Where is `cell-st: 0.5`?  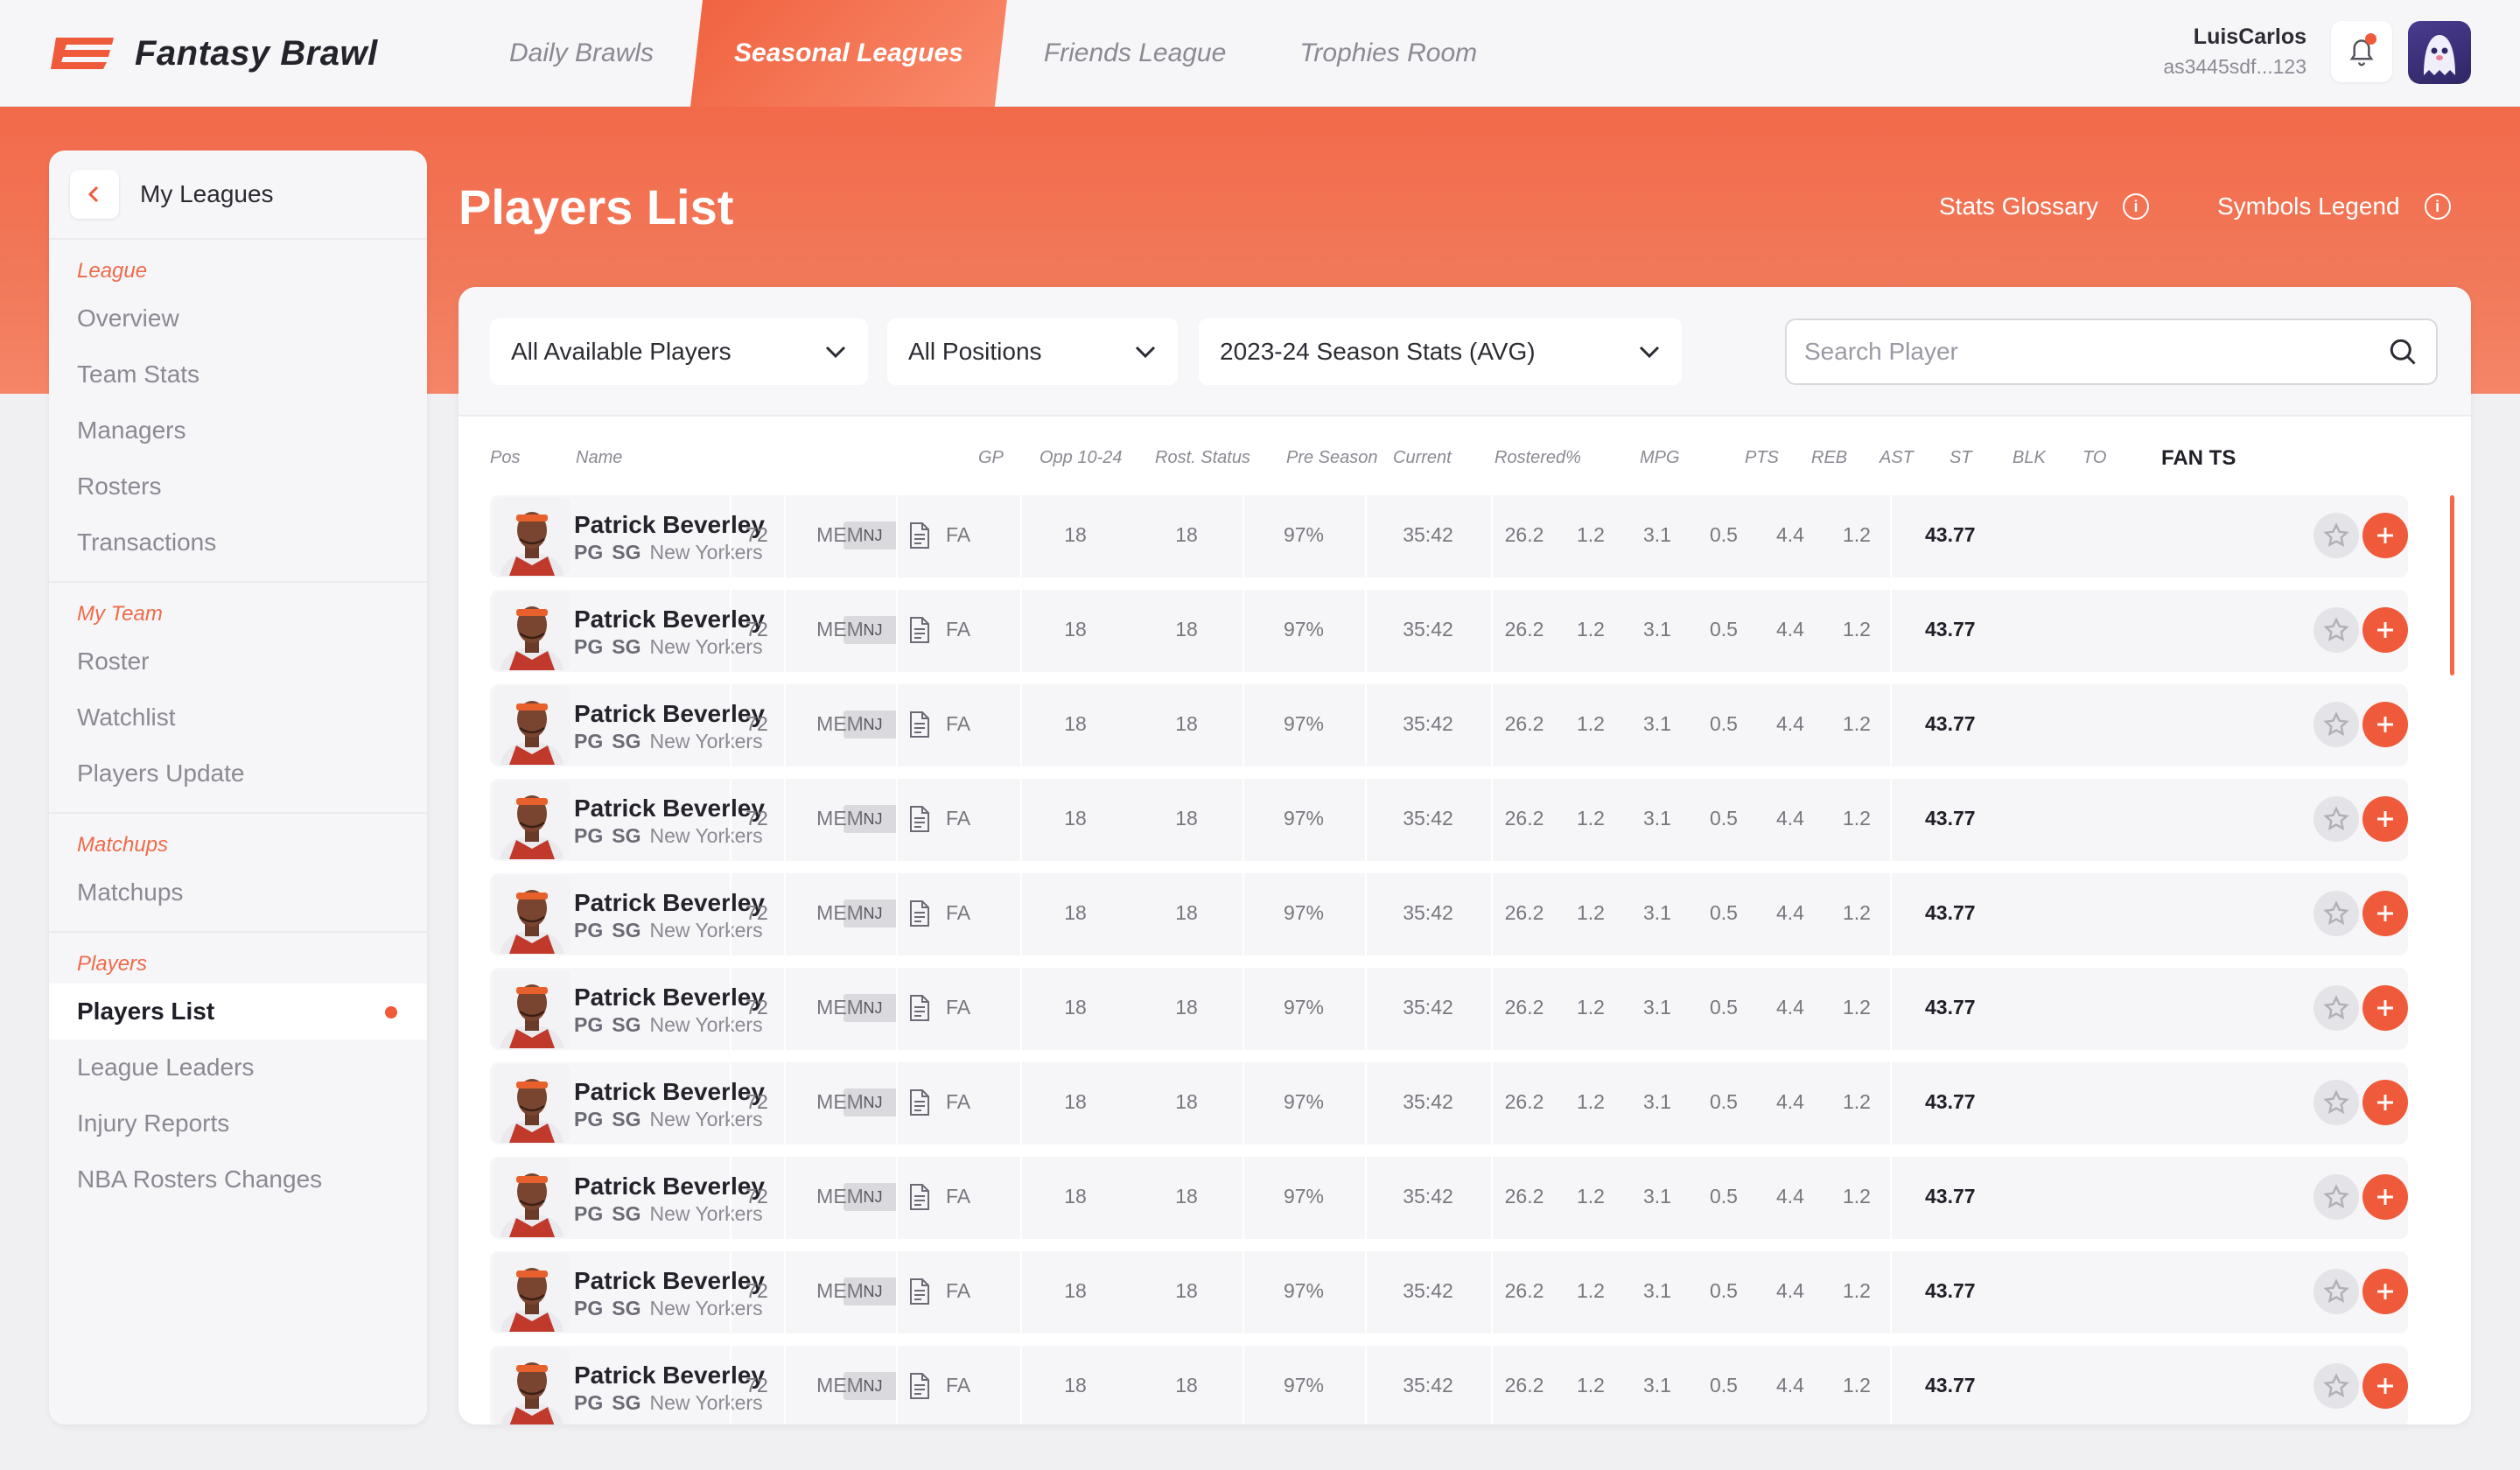
cell-st: 0.5 is located at coordinates (1724, 1196).